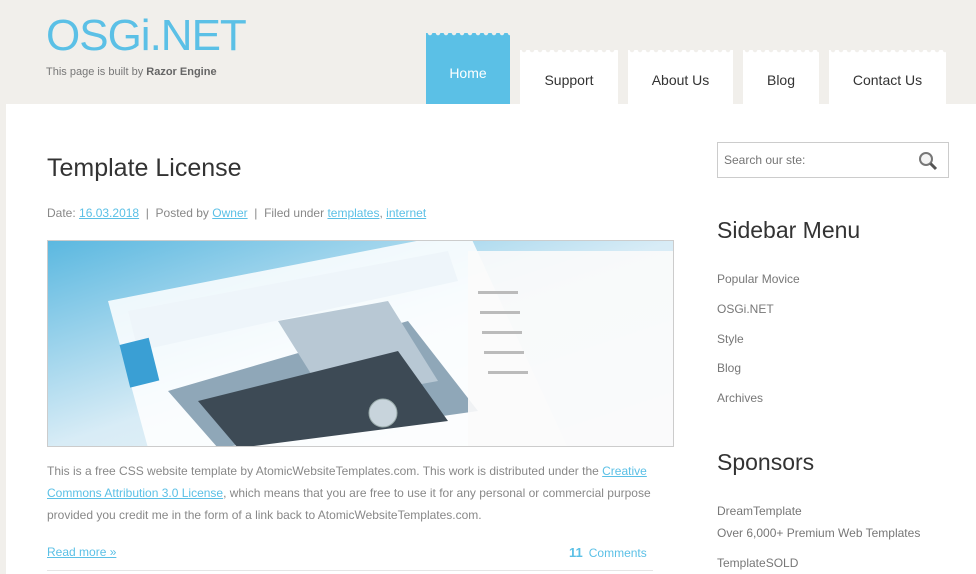  Describe the element at coordinates (928, 161) in the screenshot. I see `search-icon` at that location.